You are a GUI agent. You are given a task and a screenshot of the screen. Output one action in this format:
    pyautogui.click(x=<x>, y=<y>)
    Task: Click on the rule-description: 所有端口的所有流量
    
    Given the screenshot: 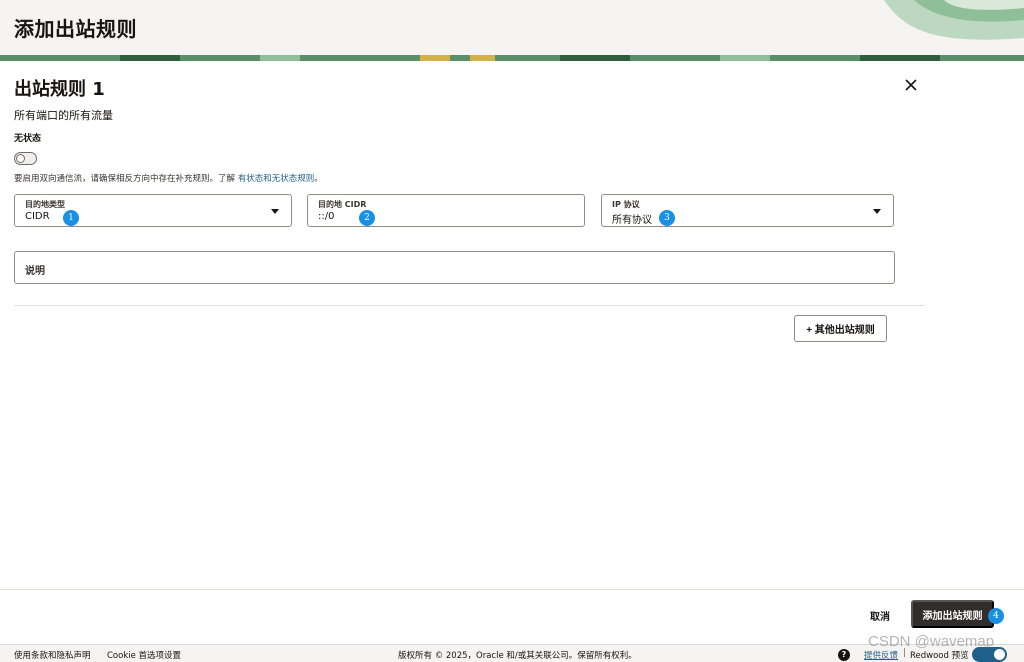 What is the action you would take?
    pyautogui.click(x=63, y=115)
    